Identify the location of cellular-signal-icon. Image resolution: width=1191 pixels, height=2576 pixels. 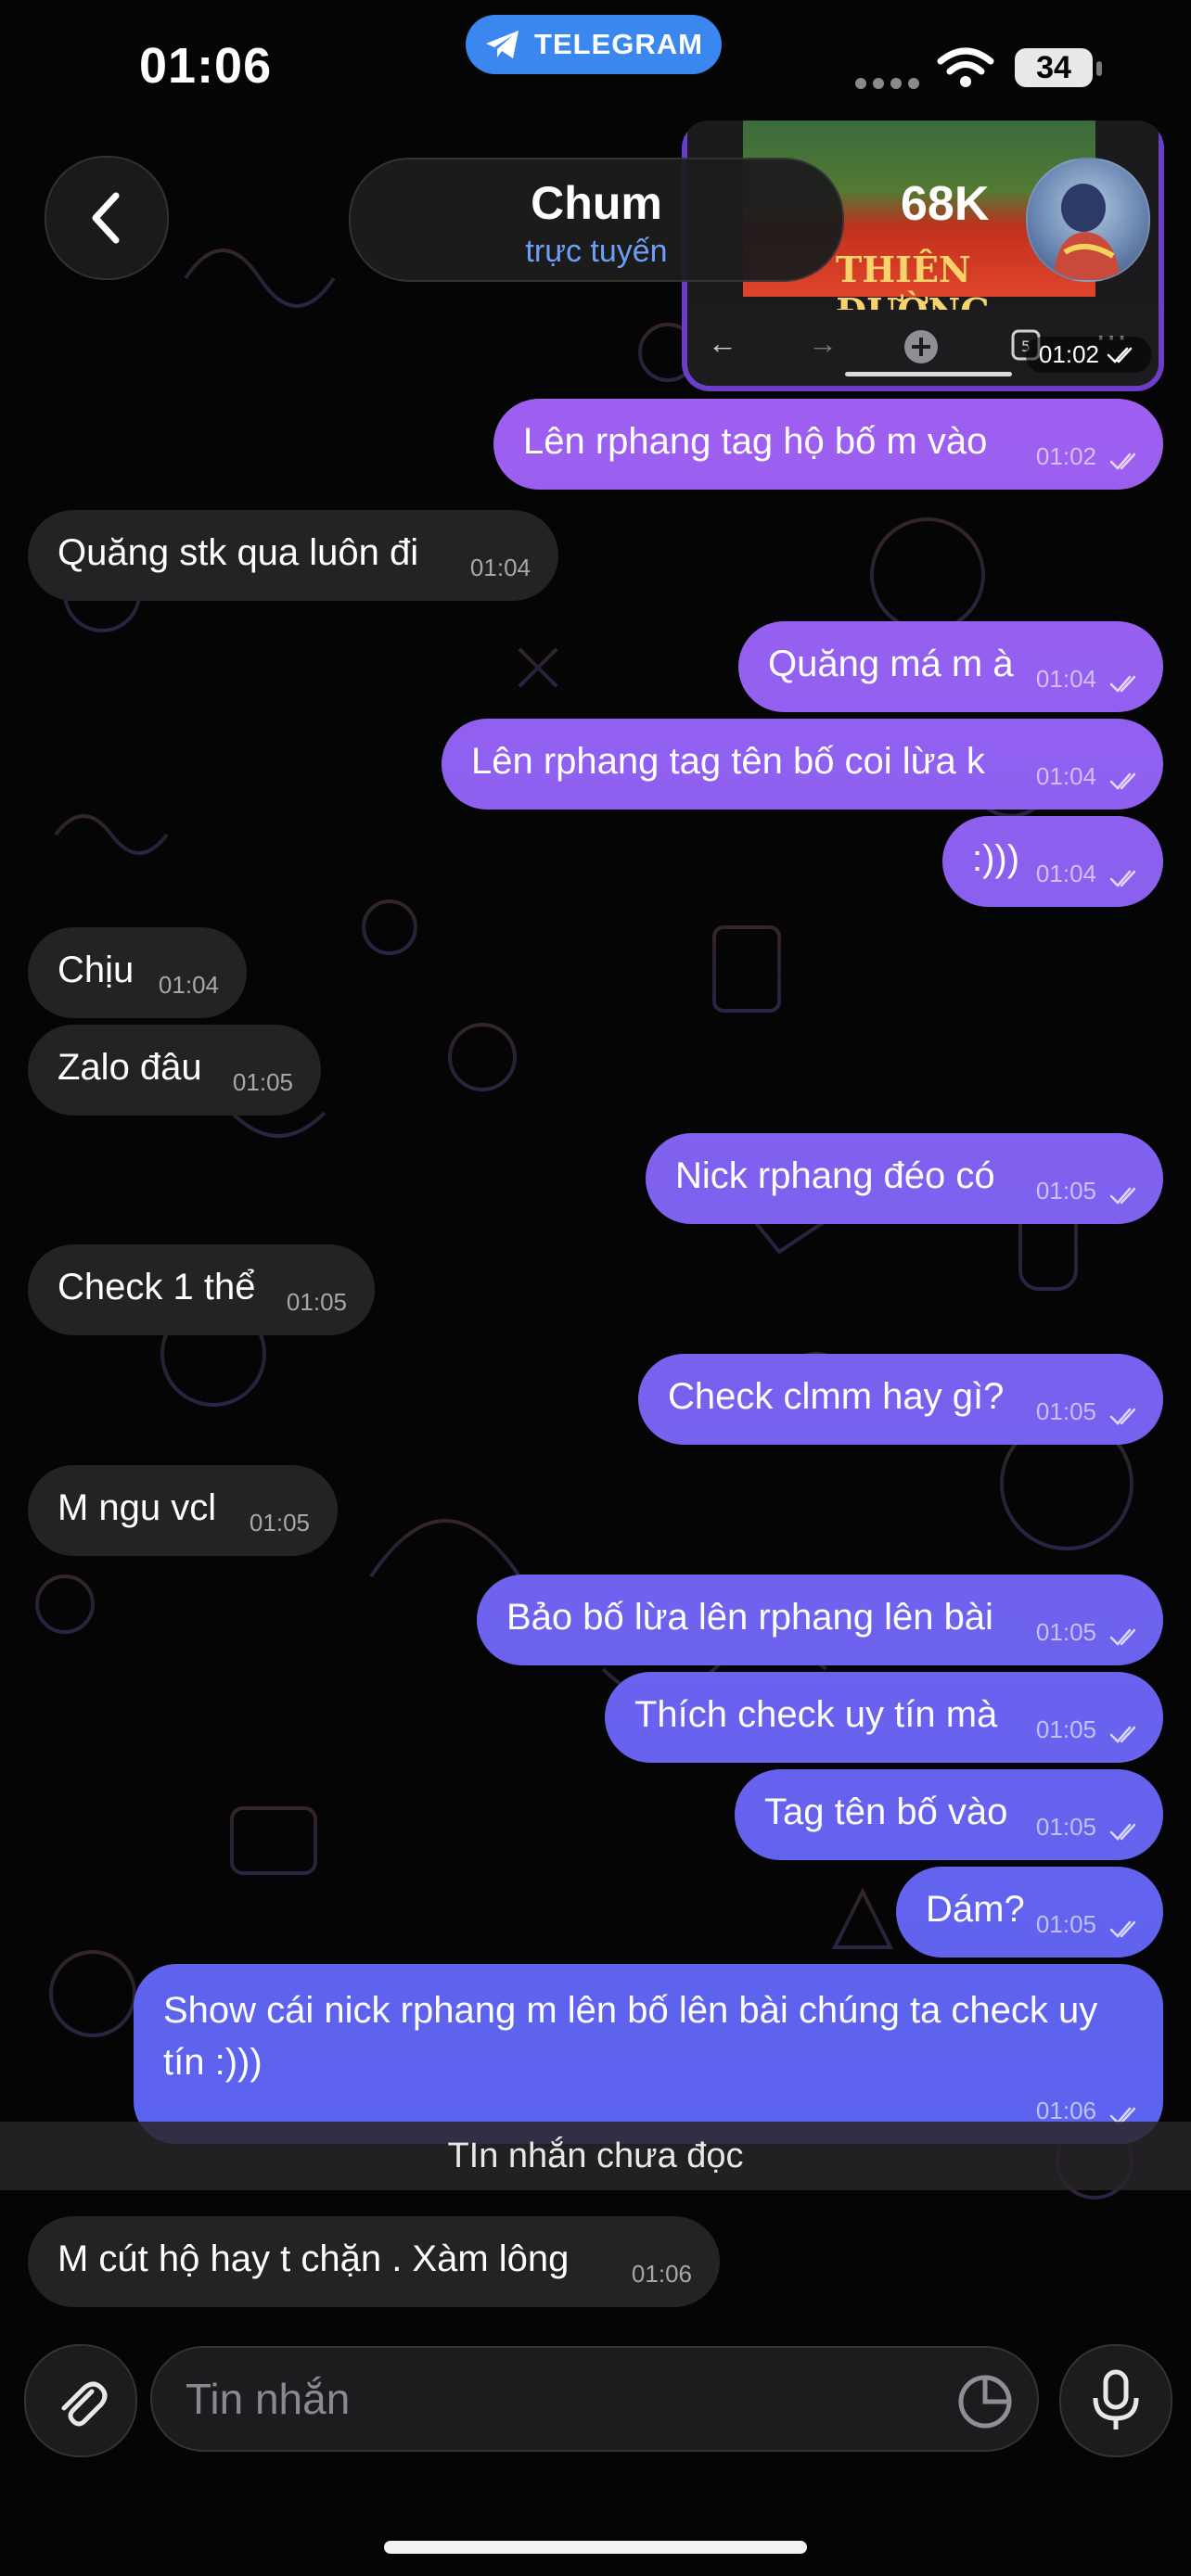
(887, 84).